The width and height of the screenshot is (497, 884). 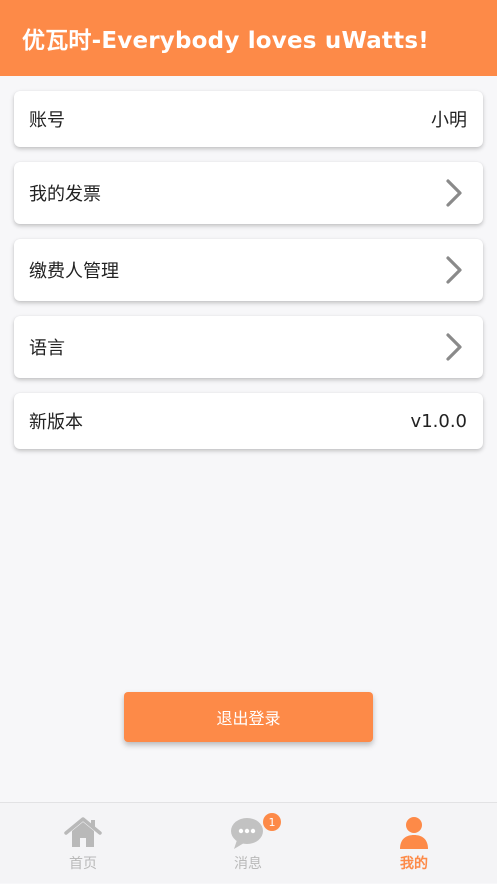 I want to click on version-row: 新版本 v1.0.0, so click(x=248, y=421).